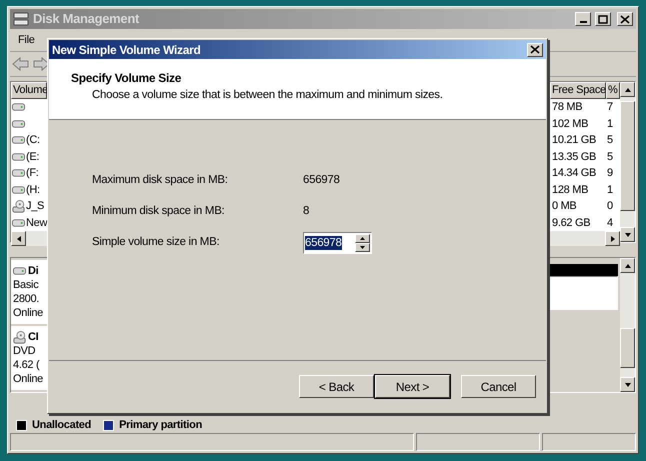 This screenshot has height=461, width=646. Describe the element at coordinates (323, 243) in the screenshot. I see `size-input: 656978` at that location.